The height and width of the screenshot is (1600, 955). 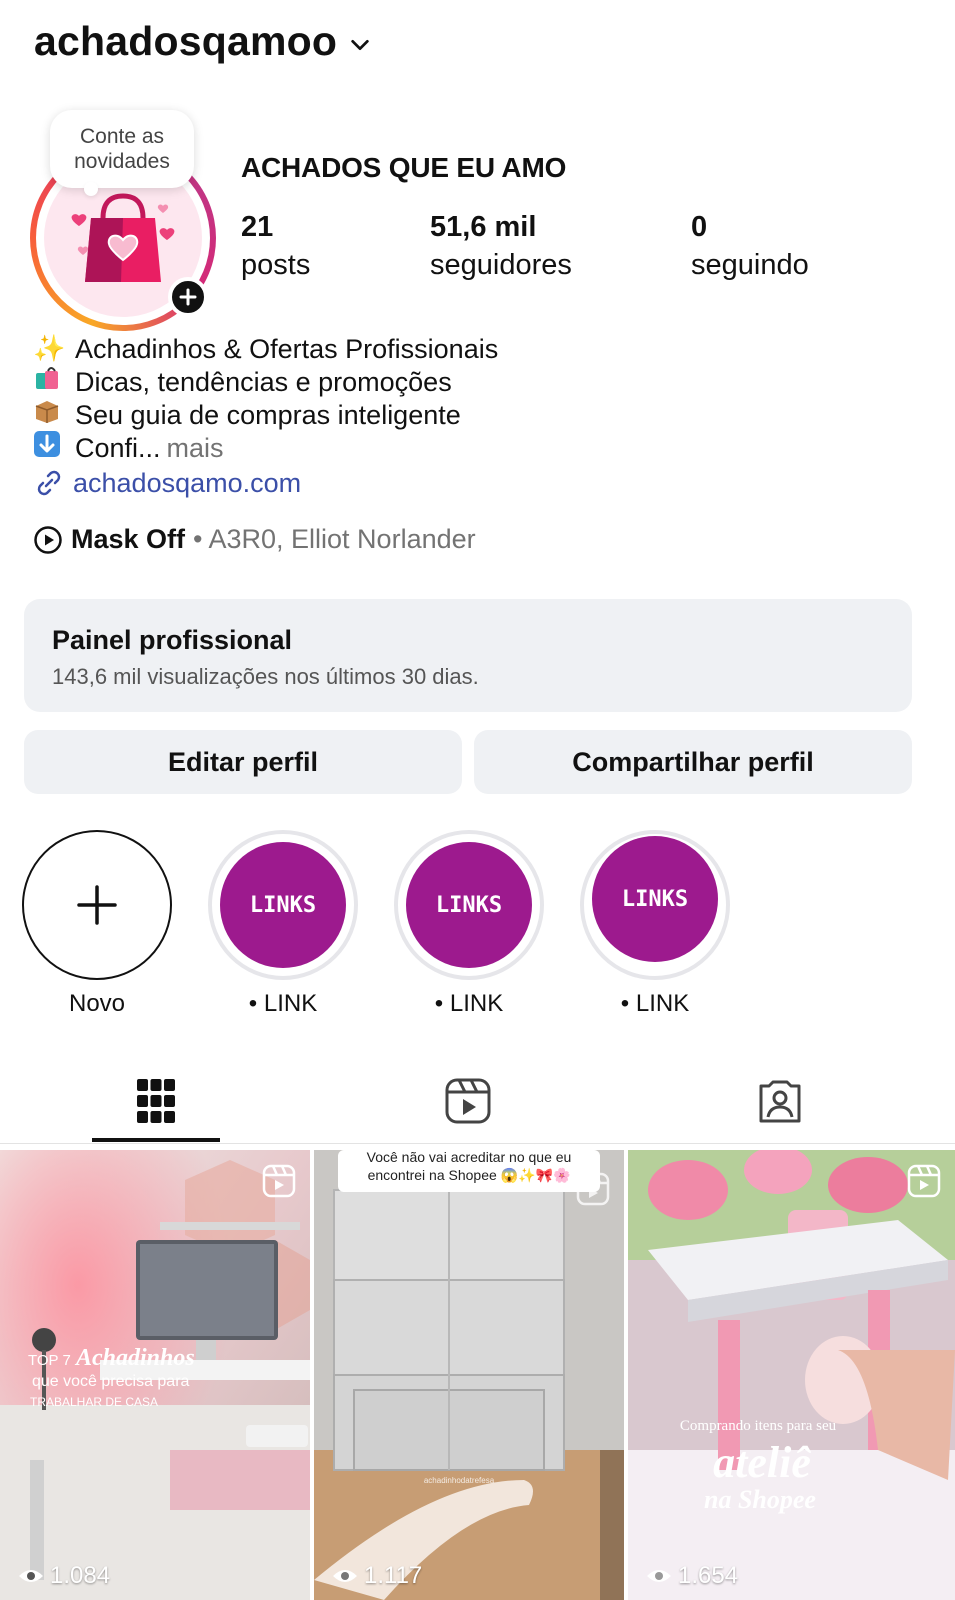 What do you see at coordinates (404, 167) in the screenshot?
I see `display-name: ACHADOS QUE EU AMO` at bounding box center [404, 167].